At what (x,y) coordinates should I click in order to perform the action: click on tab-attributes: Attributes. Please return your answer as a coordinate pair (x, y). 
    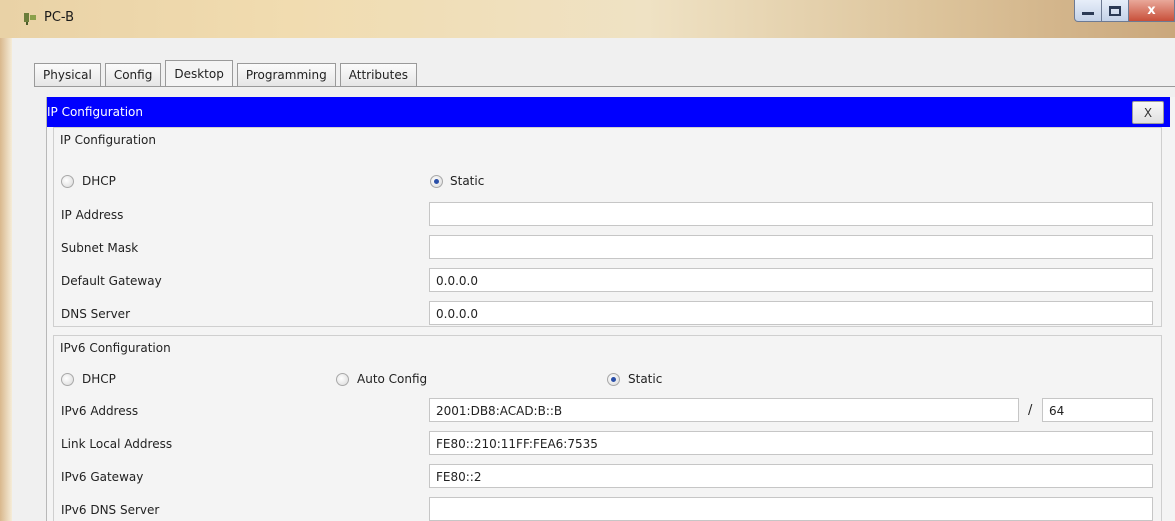
    Looking at the image, I should click on (378, 74).